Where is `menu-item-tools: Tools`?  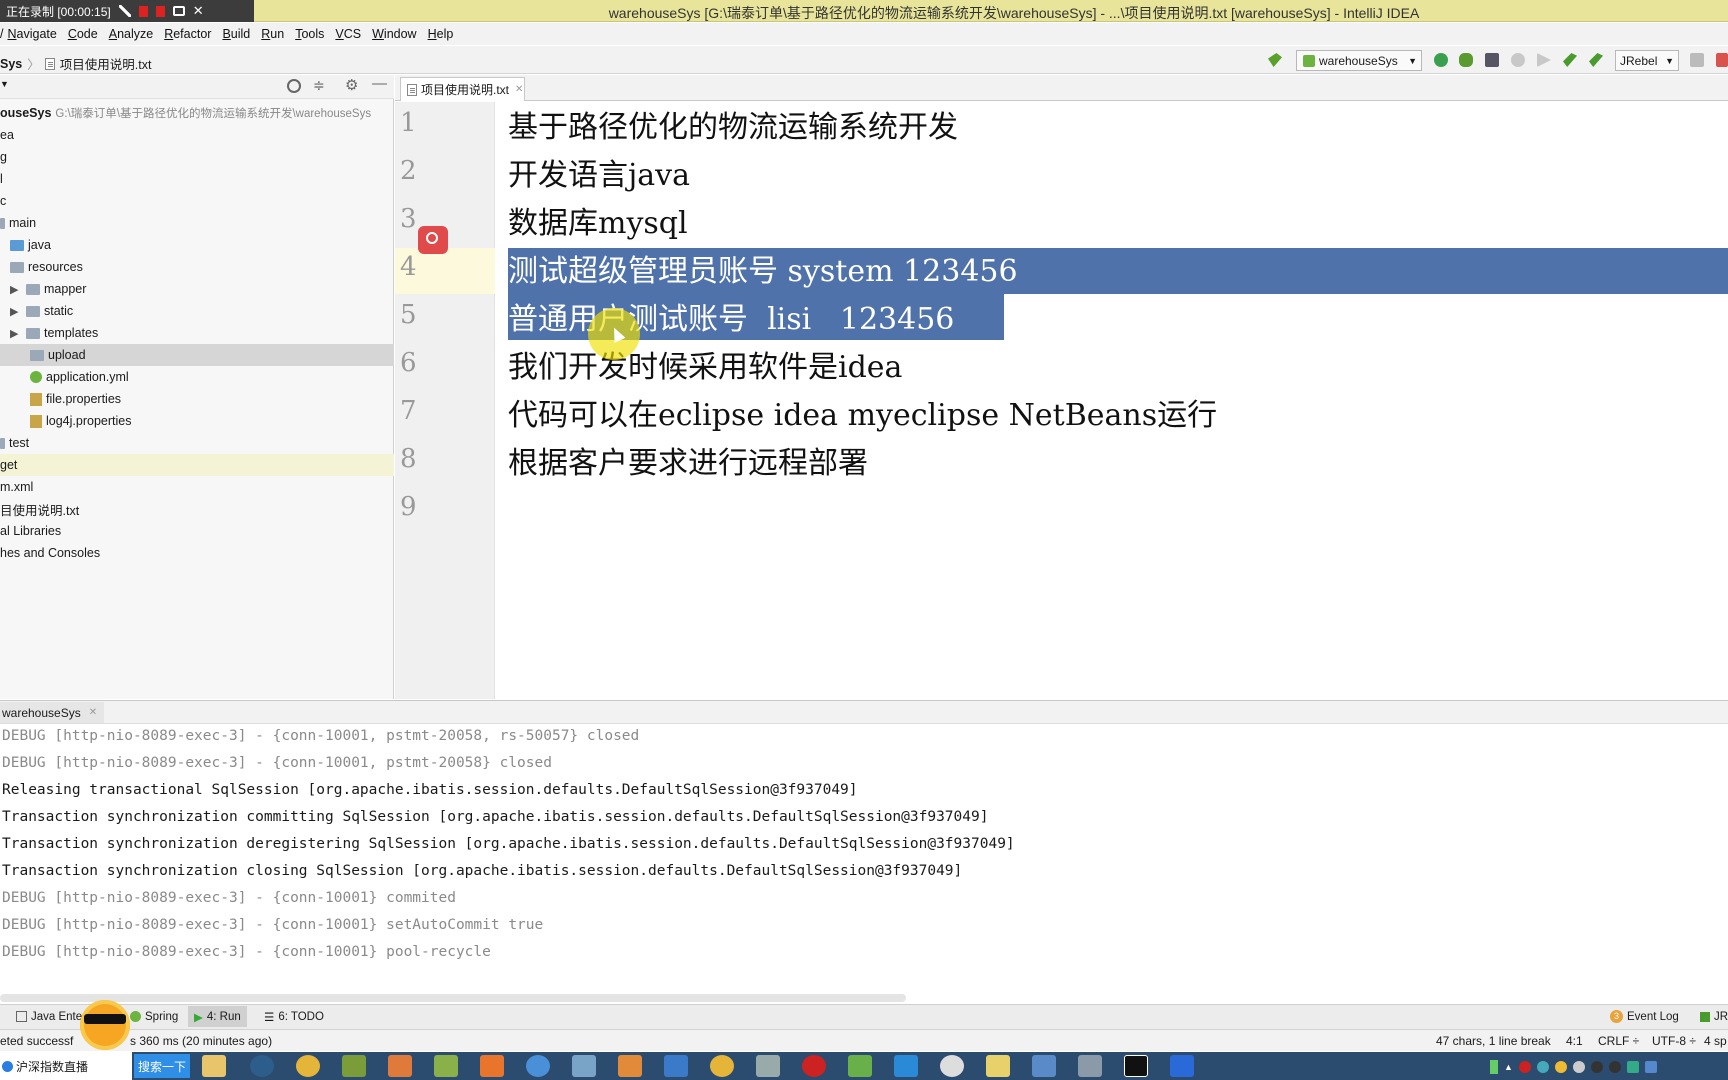
menu-item-tools: Tools is located at coordinates (309, 34).